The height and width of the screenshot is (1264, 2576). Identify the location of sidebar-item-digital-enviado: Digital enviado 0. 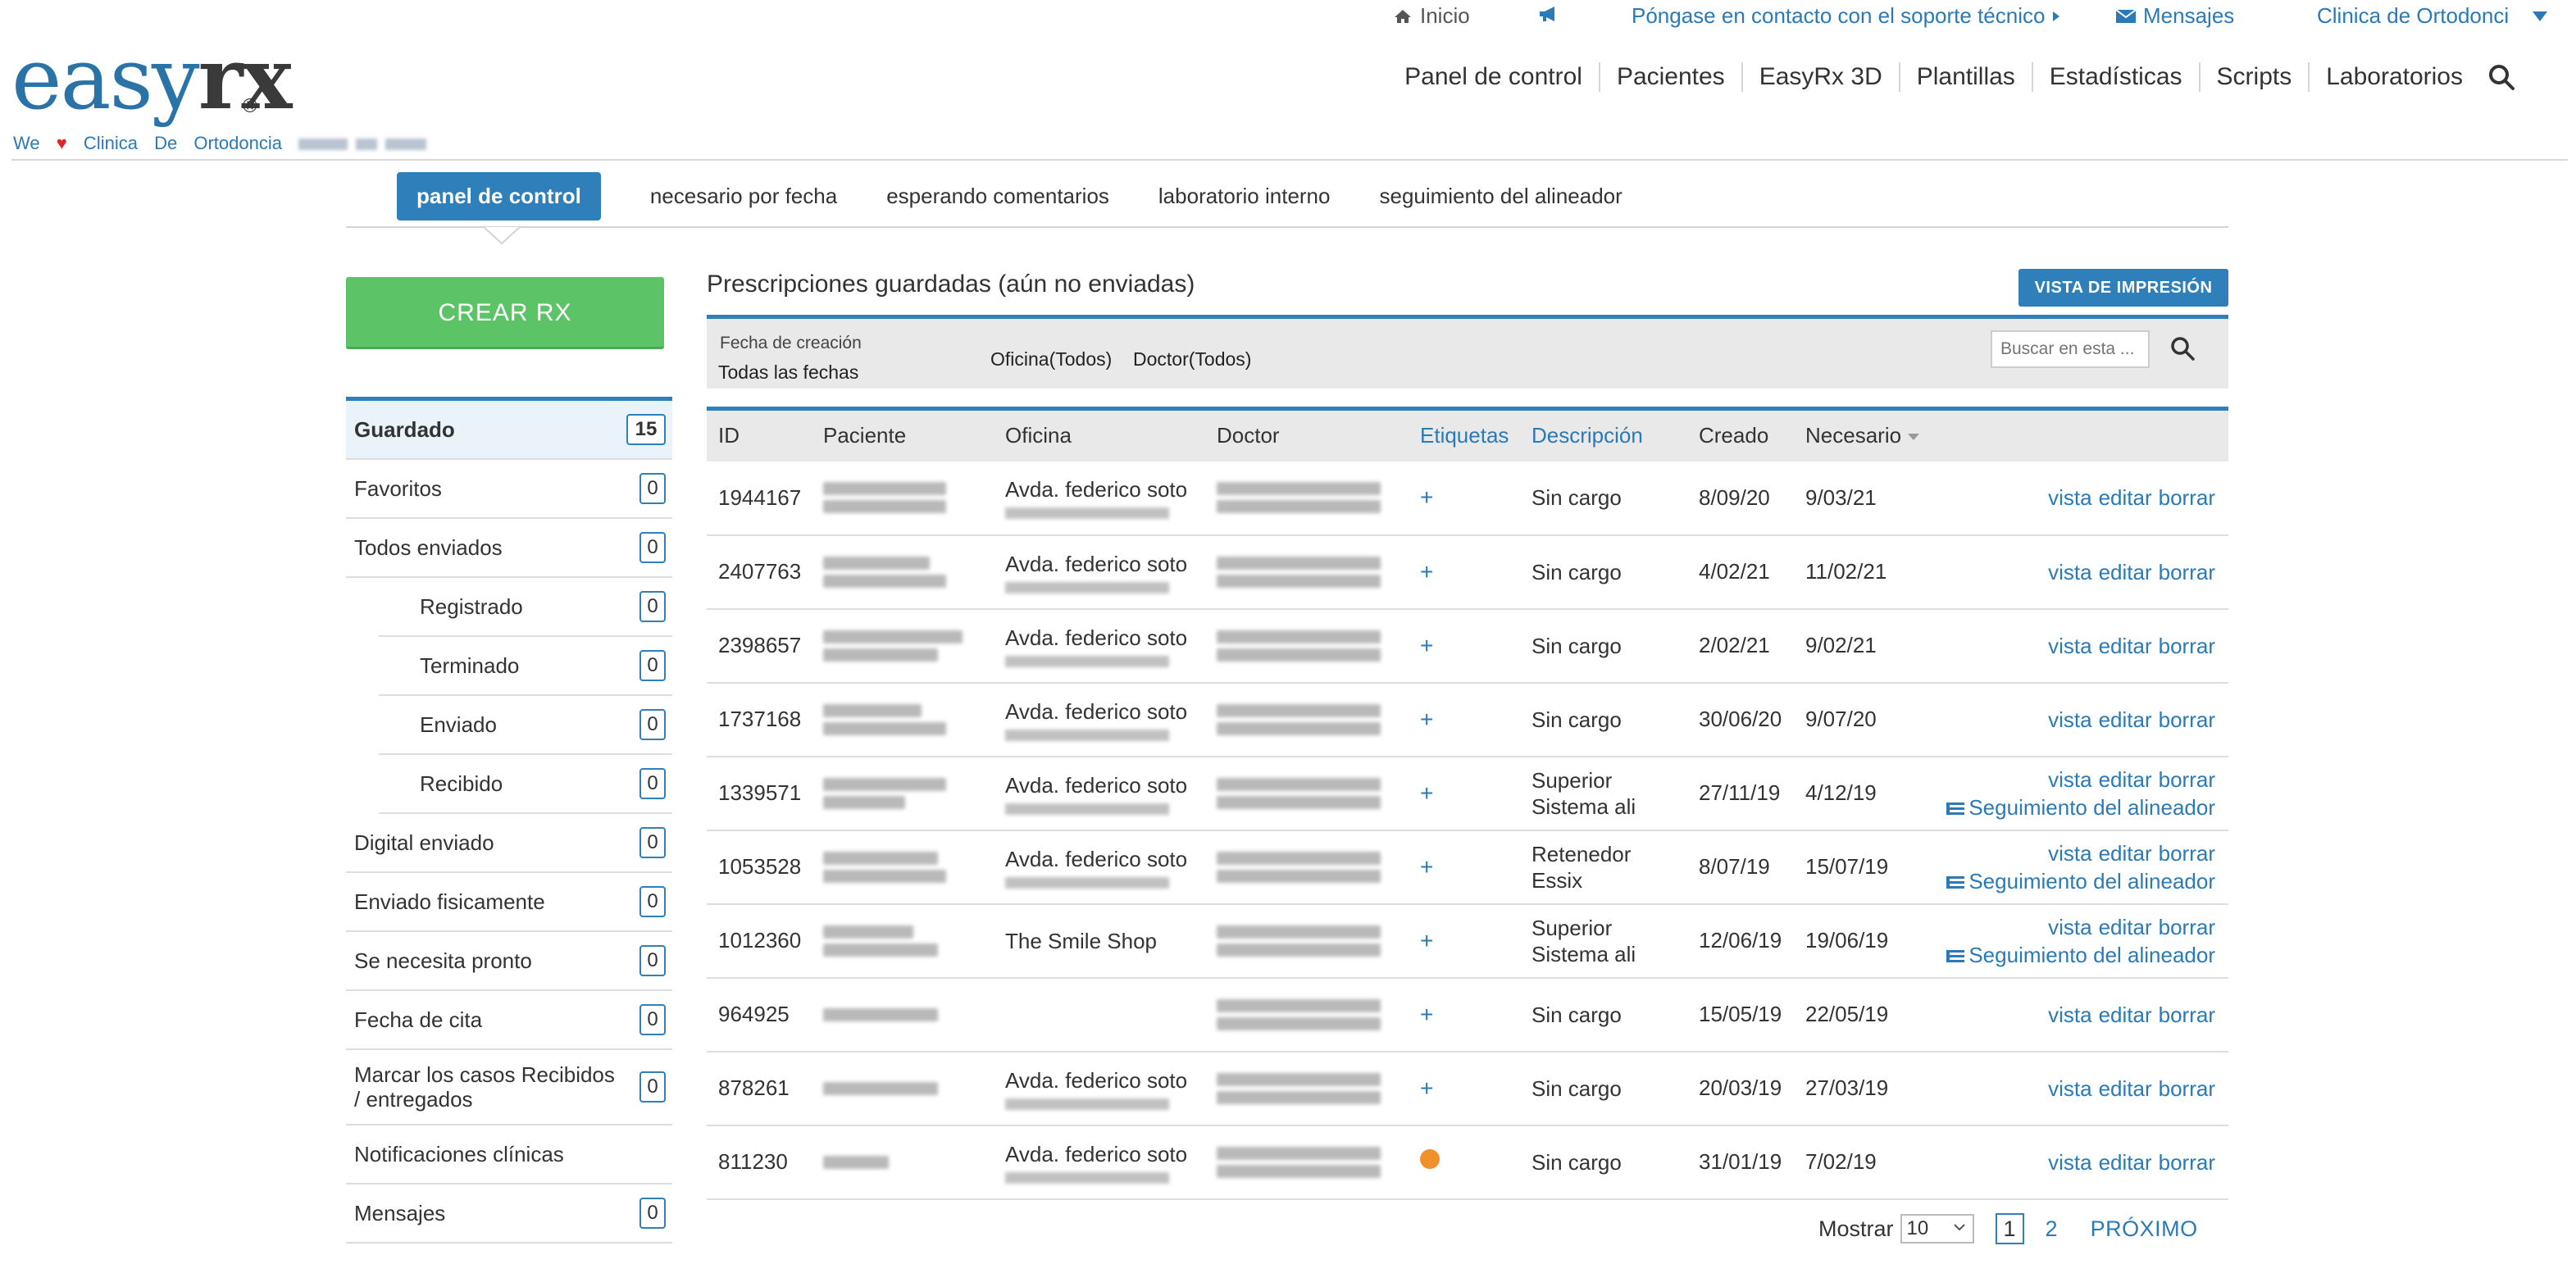
(509, 843).